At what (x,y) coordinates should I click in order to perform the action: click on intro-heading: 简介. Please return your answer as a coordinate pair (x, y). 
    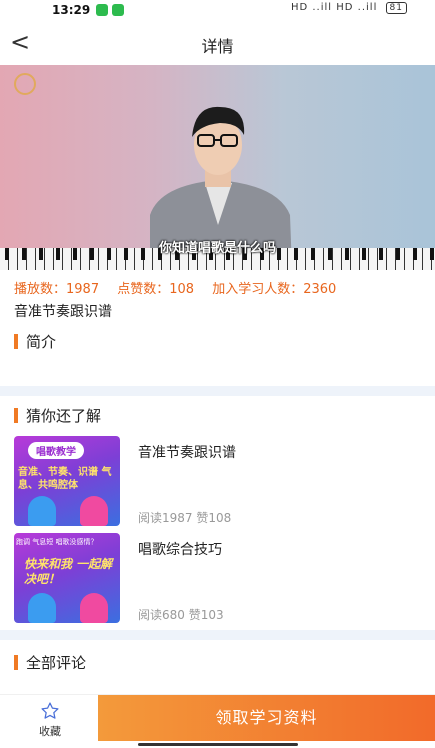
    Looking at the image, I should click on (35, 341).